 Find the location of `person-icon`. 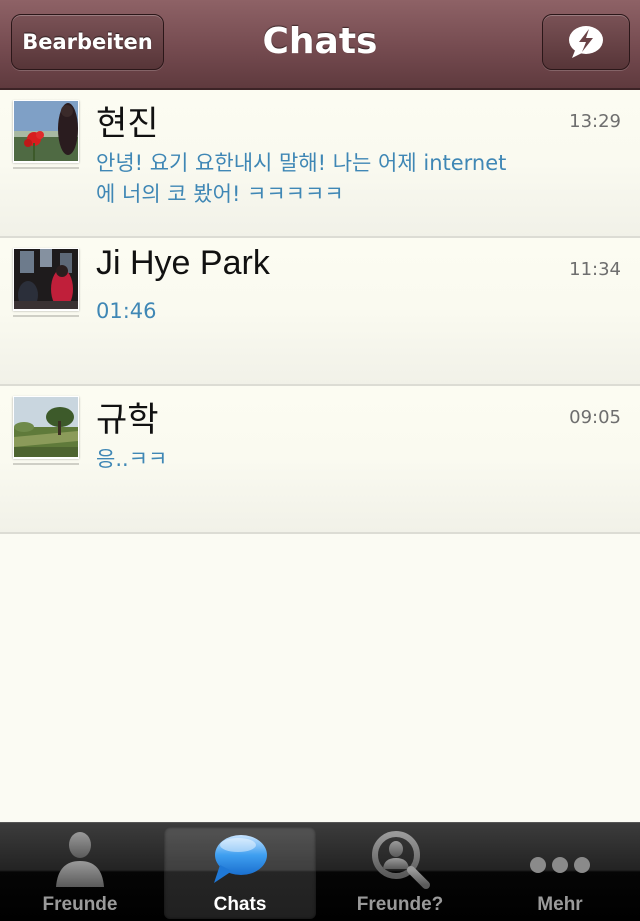

person-icon is located at coordinates (80, 859).